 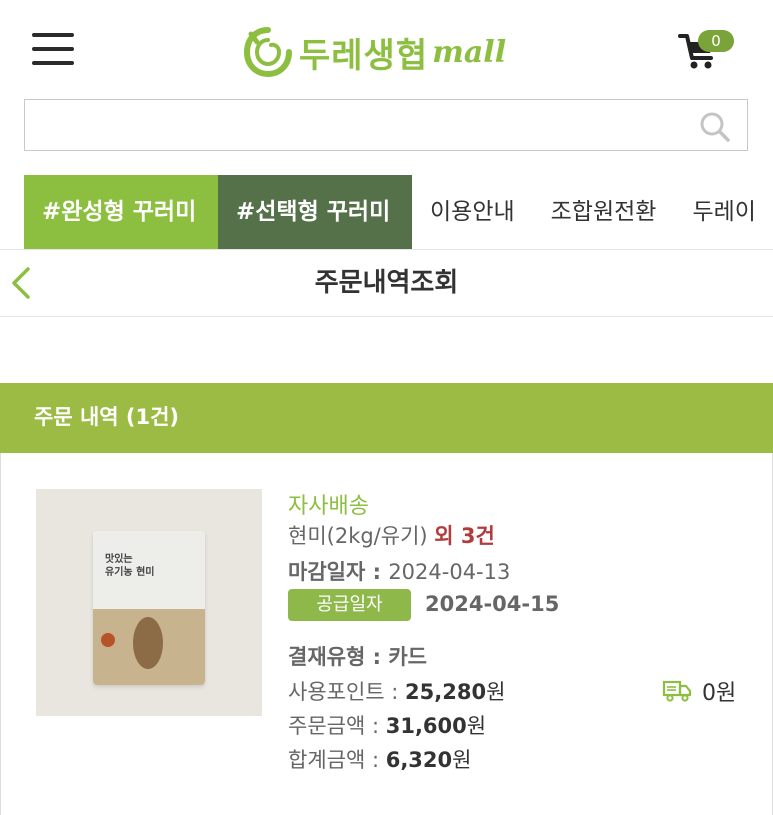 What do you see at coordinates (604, 212) in the screenshot?
I see `tab-member-conversion: 조합원전환` at bounding box center [604, 212].